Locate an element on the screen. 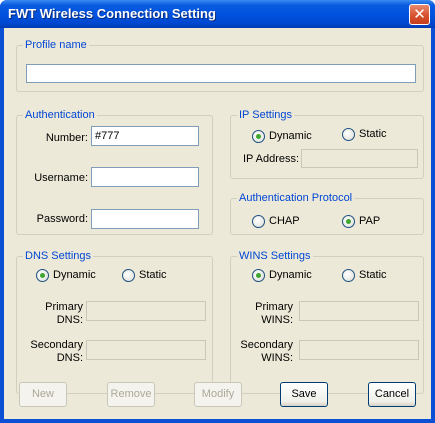 The width and height of the screenshot is (435, 423). close-icon: ✕ is located at coordinates (419, 14).